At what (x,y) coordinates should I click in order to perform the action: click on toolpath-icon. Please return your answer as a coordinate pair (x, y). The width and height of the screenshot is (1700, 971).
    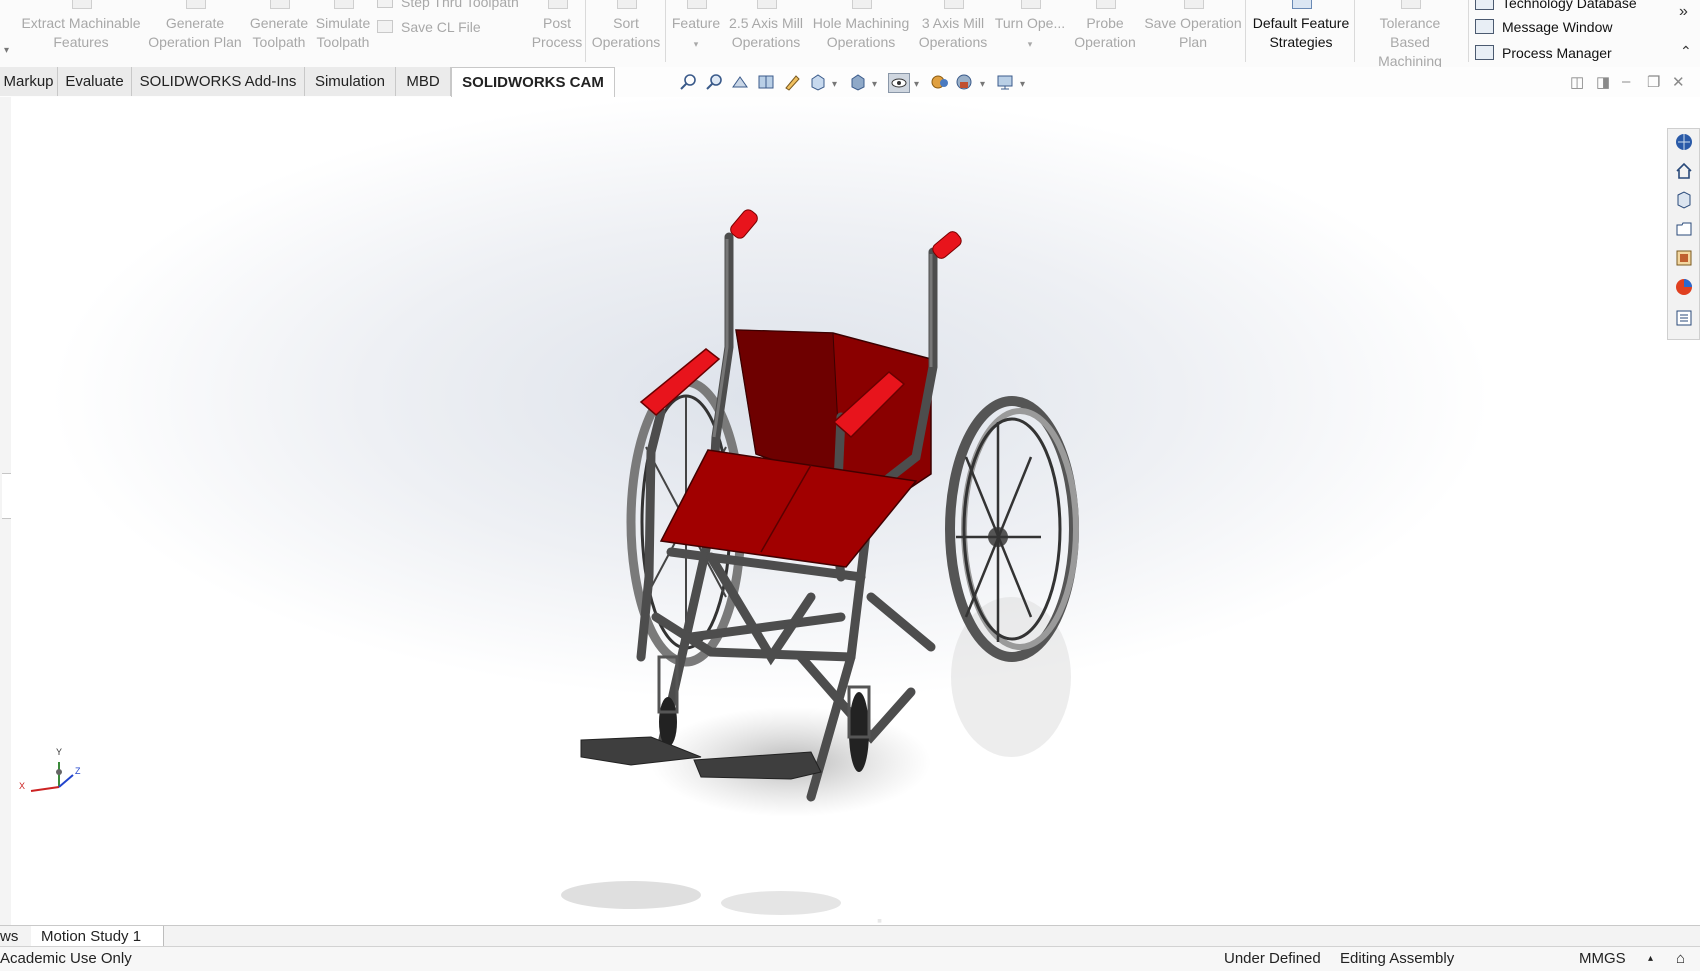
    Looking at the image, I should click on (280, 4).